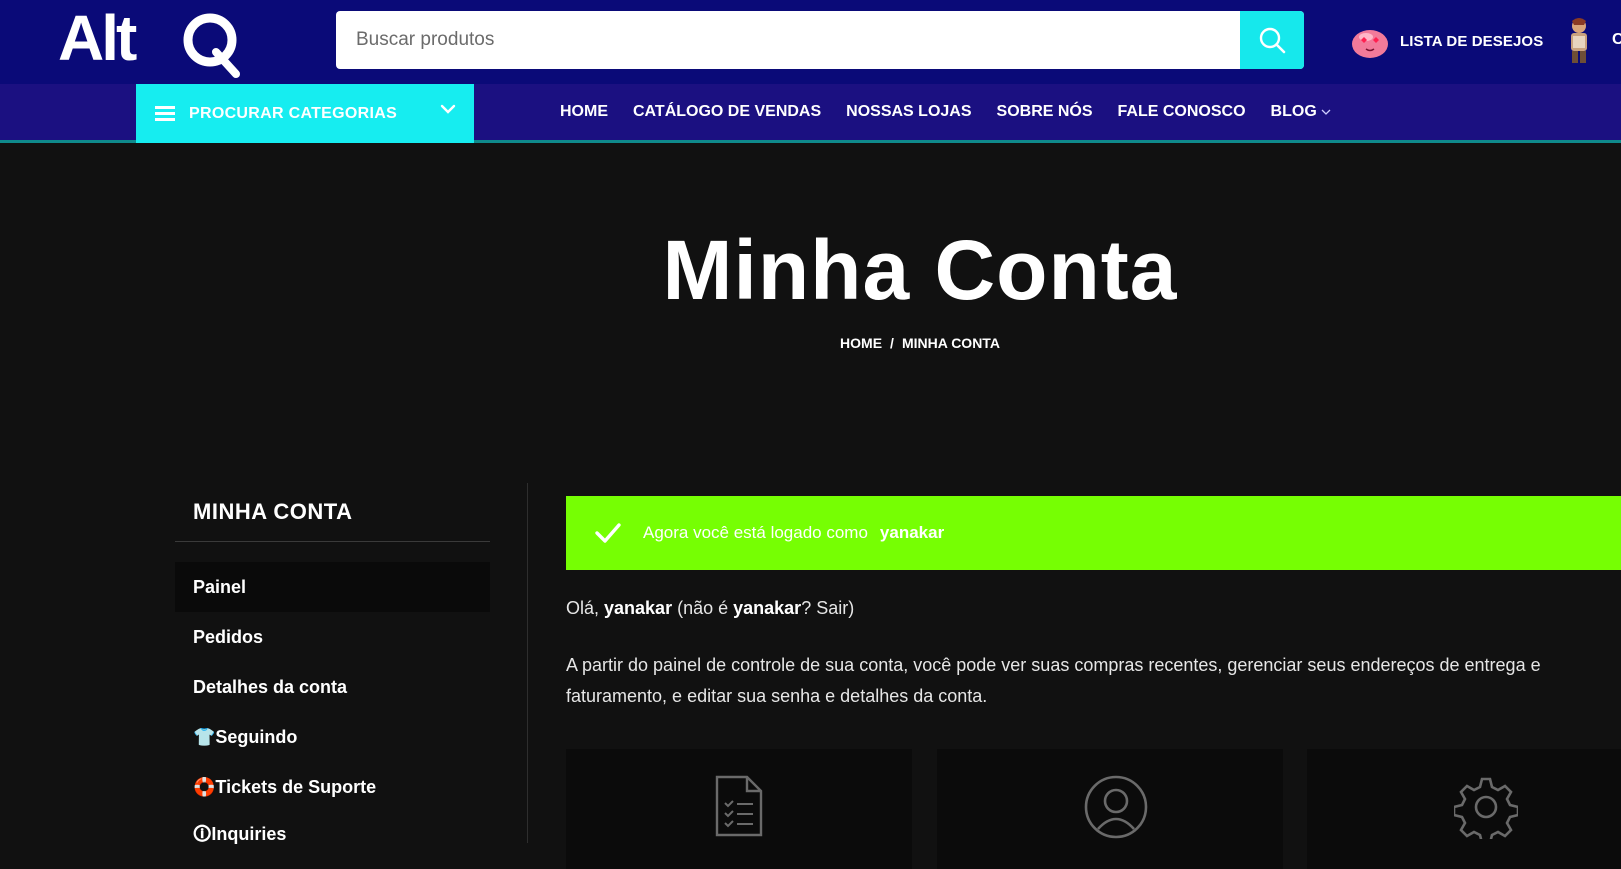  What do you see at coordinates (165, 113) in the screenshot?
I see `menu-icon` at bounding box center [165, 113].